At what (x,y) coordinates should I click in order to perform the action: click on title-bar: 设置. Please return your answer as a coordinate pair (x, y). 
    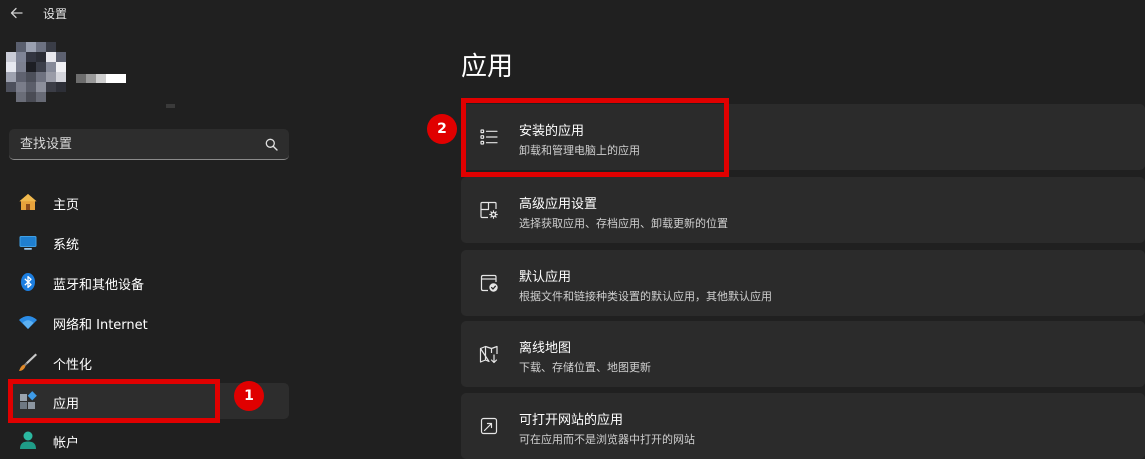
    Looking at the image, I should click on (572, 14).